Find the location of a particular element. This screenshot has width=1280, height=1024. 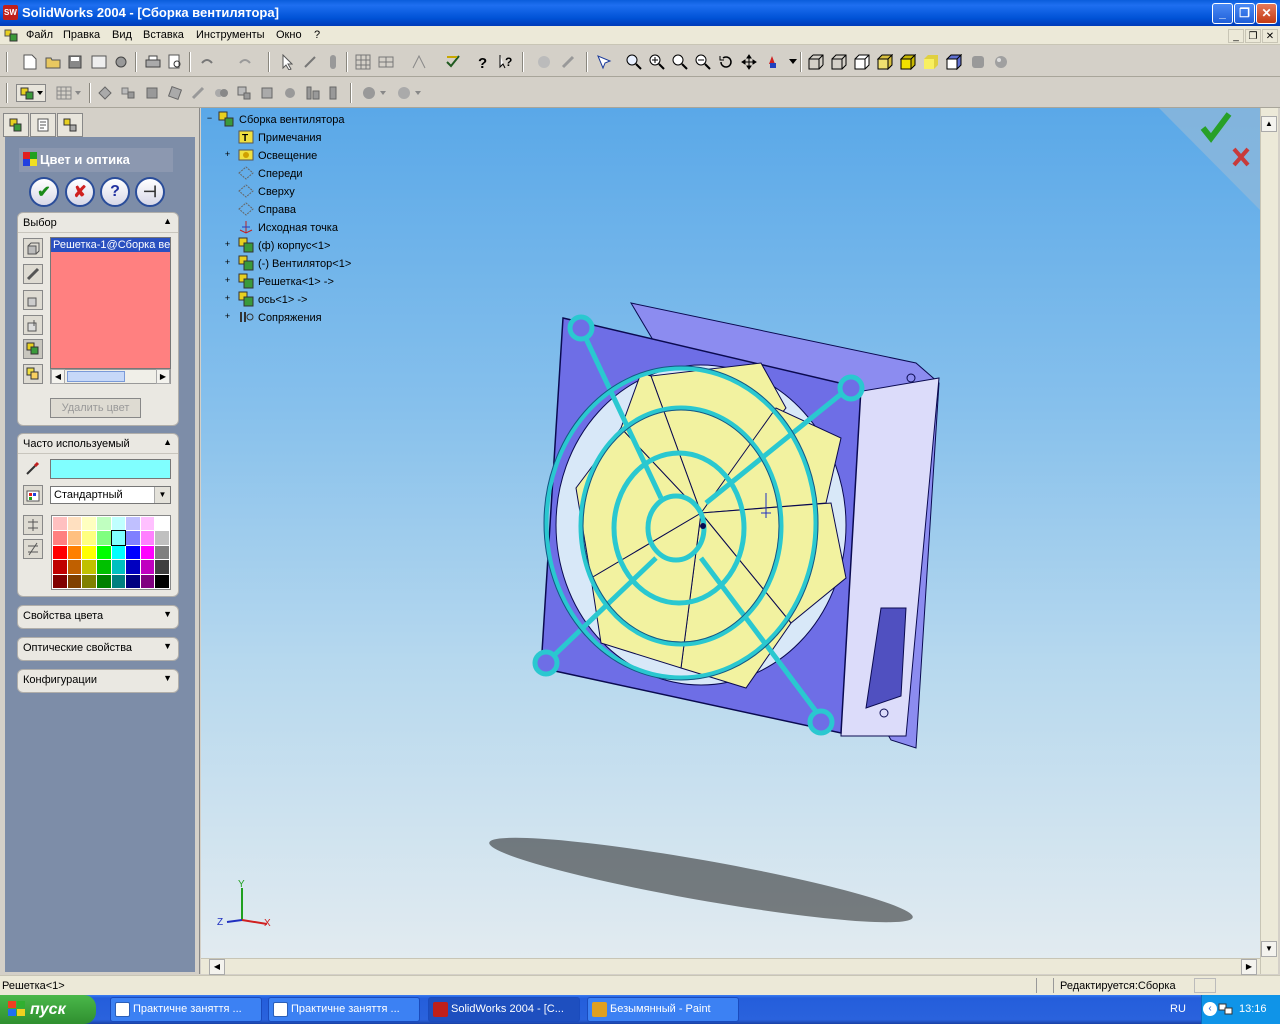

save-icon is located at coordinates (75, 62).